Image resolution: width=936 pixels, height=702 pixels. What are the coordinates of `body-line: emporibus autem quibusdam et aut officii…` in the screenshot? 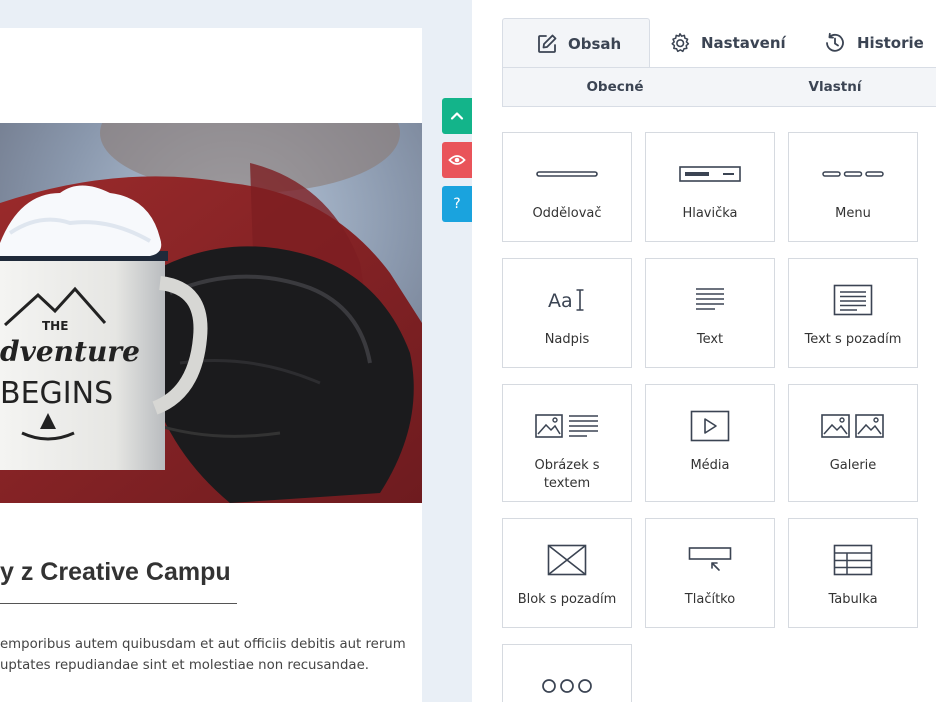 It's located at (203, 644).